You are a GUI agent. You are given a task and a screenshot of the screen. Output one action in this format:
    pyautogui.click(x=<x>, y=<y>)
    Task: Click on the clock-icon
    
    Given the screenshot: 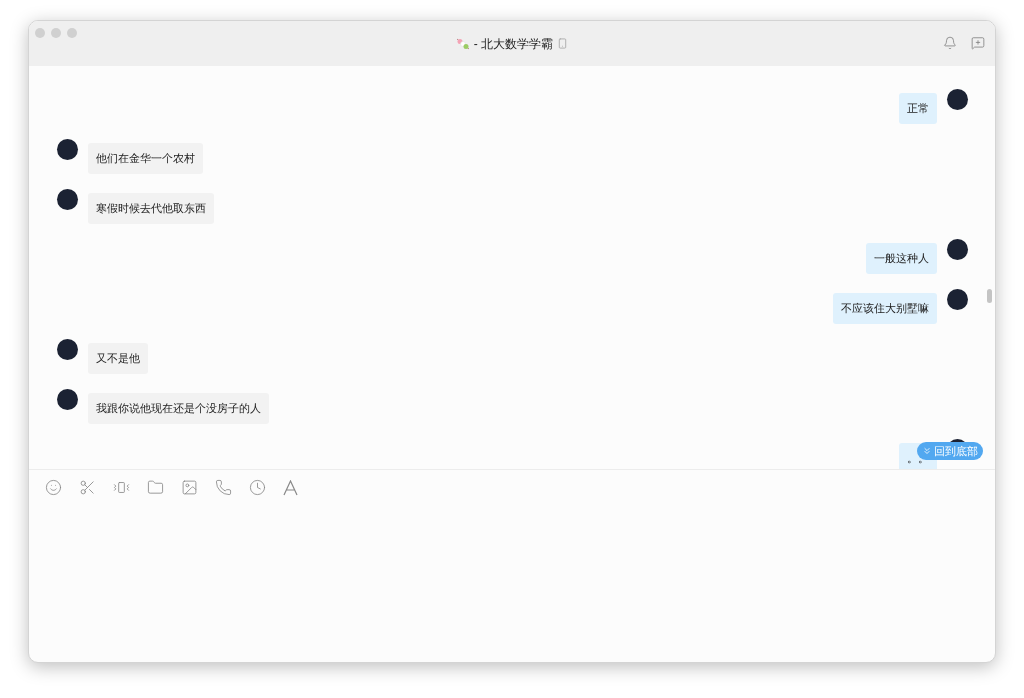 What is the action you would take?
    pyautogui.click(x=257, y=487)
    